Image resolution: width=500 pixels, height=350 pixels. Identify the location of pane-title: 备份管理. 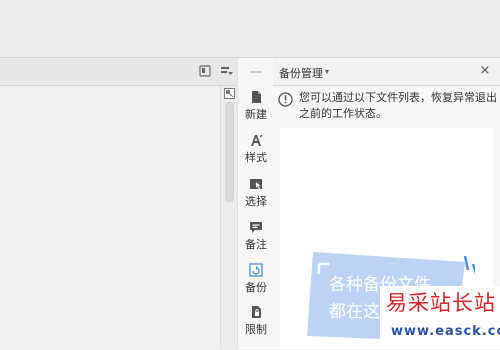
(301, 73).